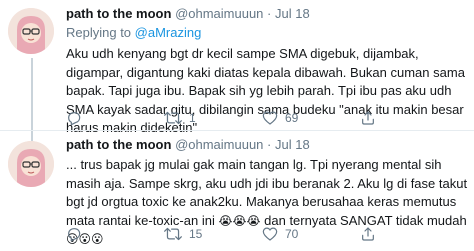 The image size is (474, 251). Describe the element at coordinates (267, 33) in the screenshot. I see `replying-to: Replying to @aMrazing` at that location.